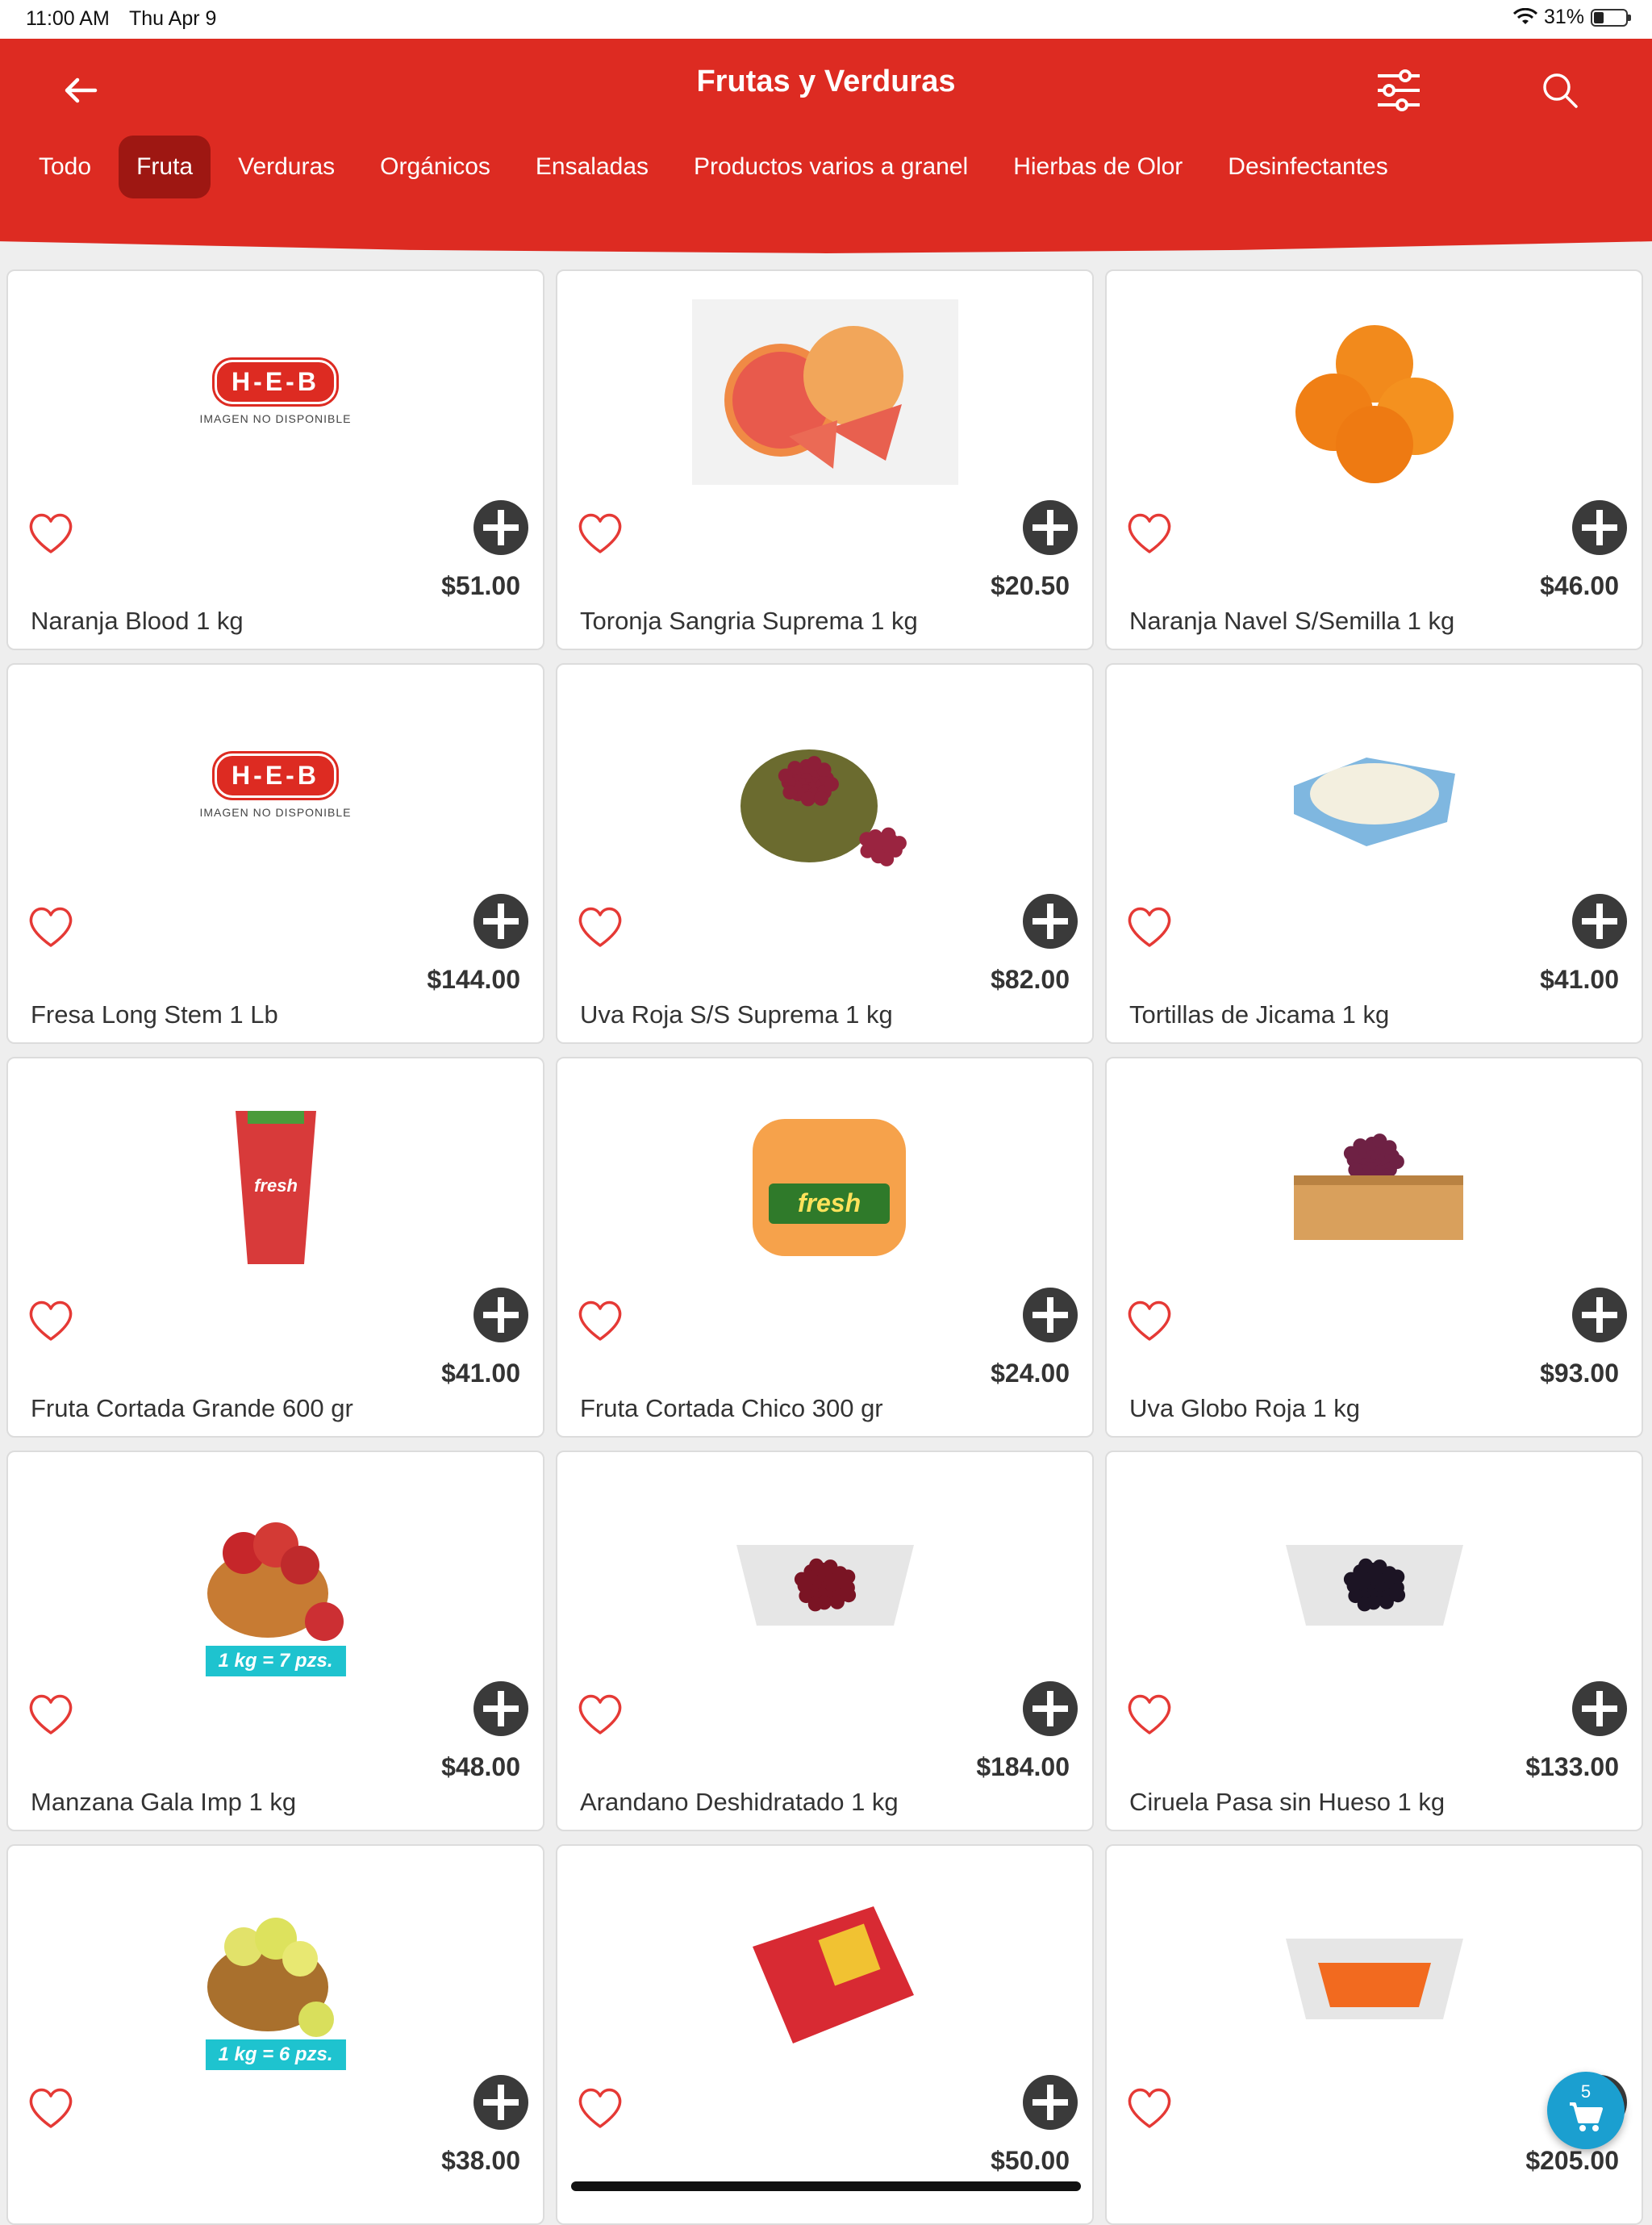 The image size is (1652, 2225). I want to click on cart-button: 5, so click(1586, 2111).